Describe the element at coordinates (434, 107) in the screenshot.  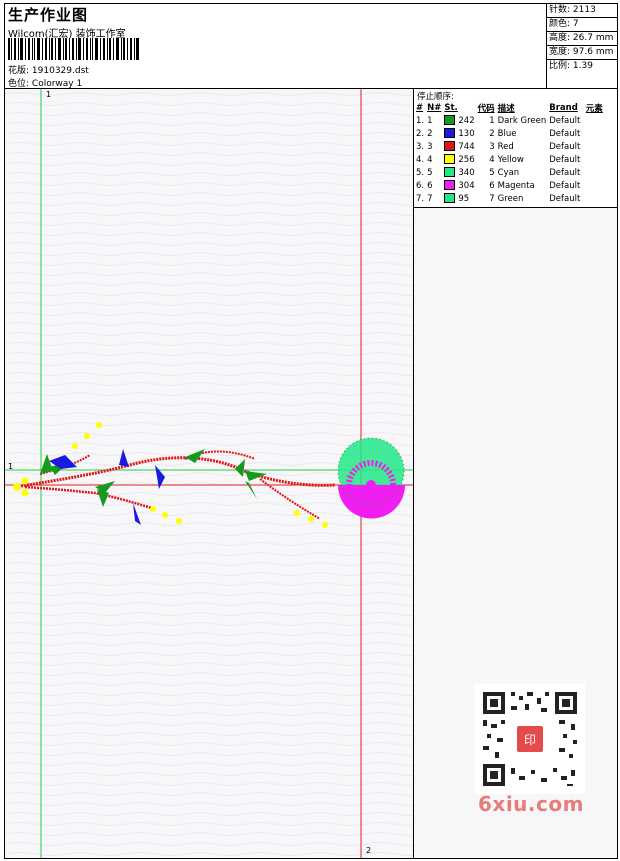
I see `col-header-n: N#` at that location.